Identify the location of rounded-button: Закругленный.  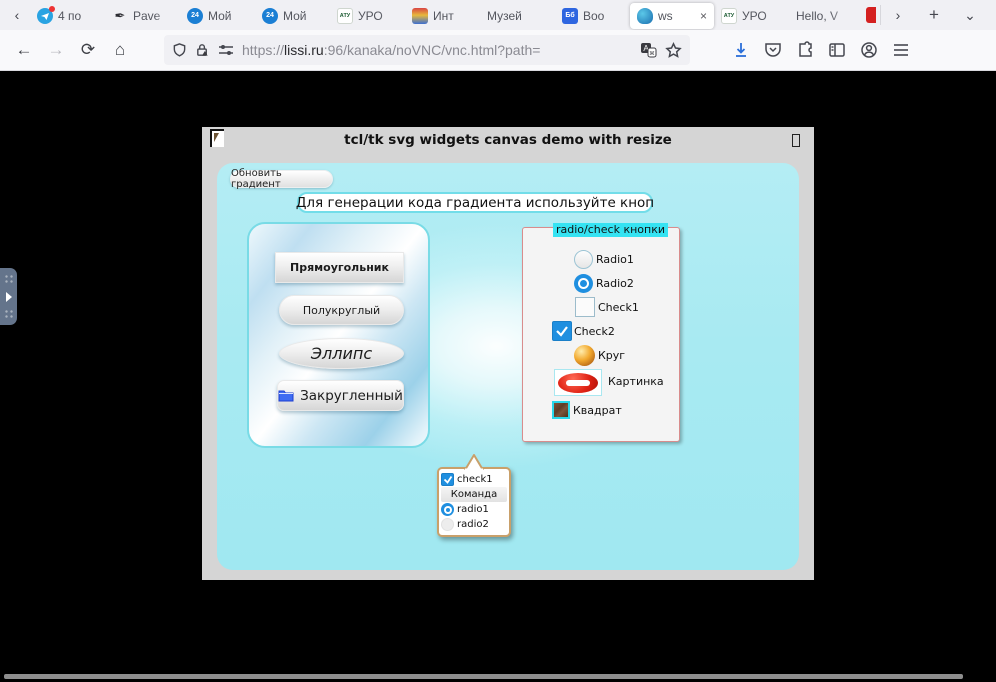
(340, 395).